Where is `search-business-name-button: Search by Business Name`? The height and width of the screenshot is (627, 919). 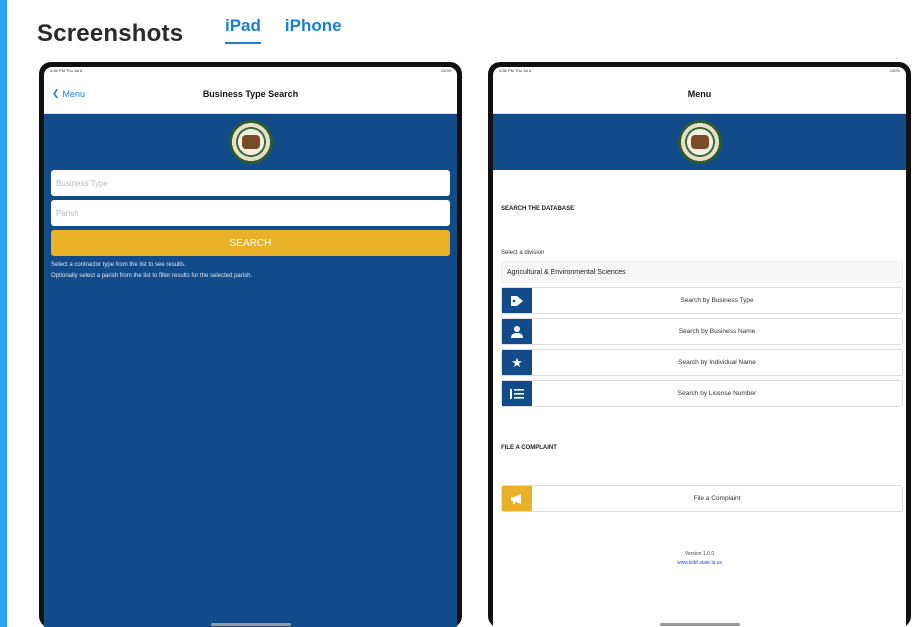 search-business-name-button: Search by Business Name is located at coordinates (702, 331).